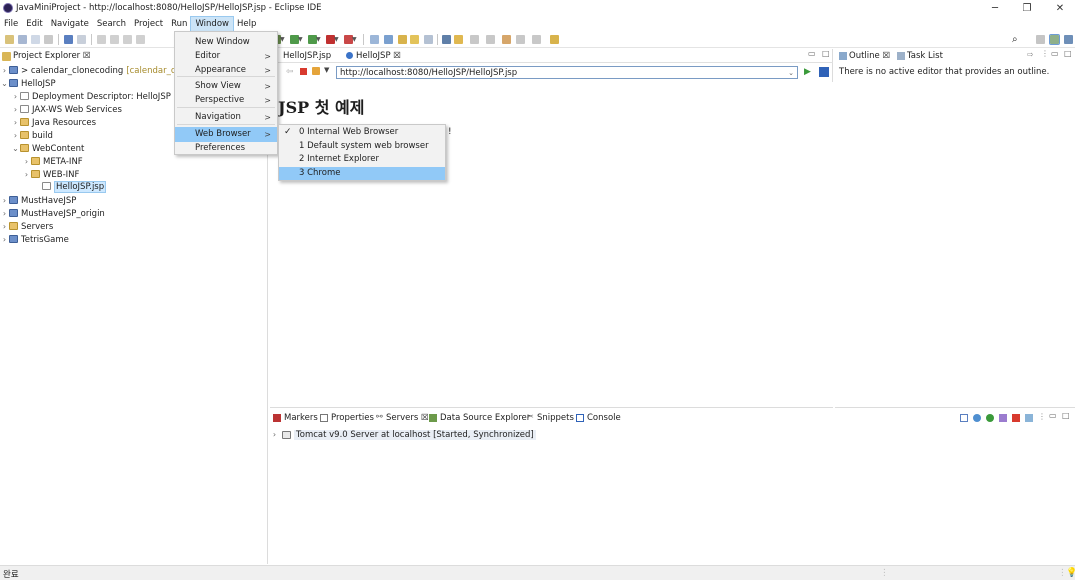  Describe the element at coordinates (282, 39) in the screenshot. I see `debug-dropdown-icon: ▼` at that location.